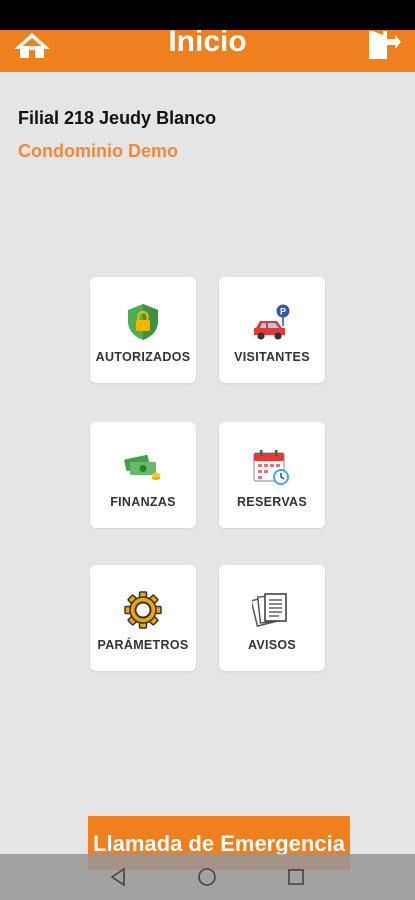 This screenshot has height=900, width=415. Describe the element at coordinates (296, 877) in the screenshot. I see `recents-icon` at that location.